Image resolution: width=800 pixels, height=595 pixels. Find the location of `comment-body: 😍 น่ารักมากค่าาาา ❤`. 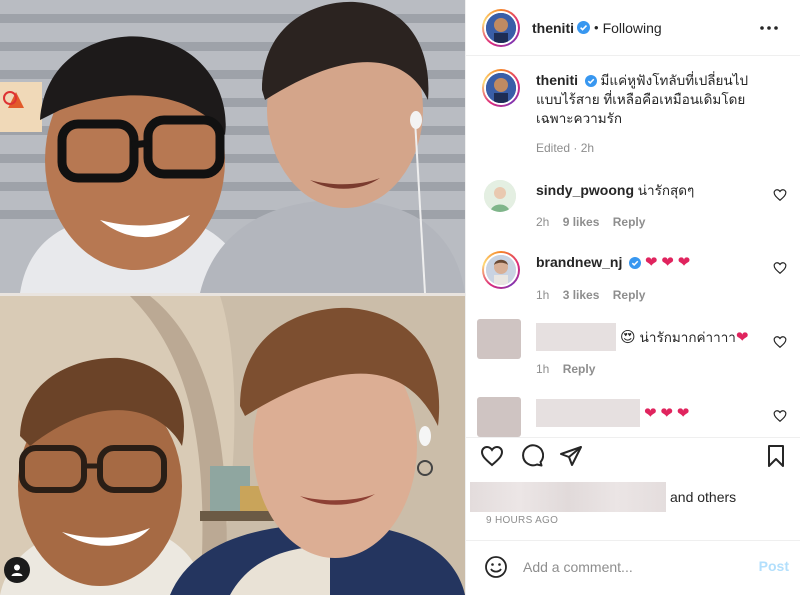

comment-body: 😍 น่ารักมากค่าาาา ❤ is located at coordinates (656, 337).